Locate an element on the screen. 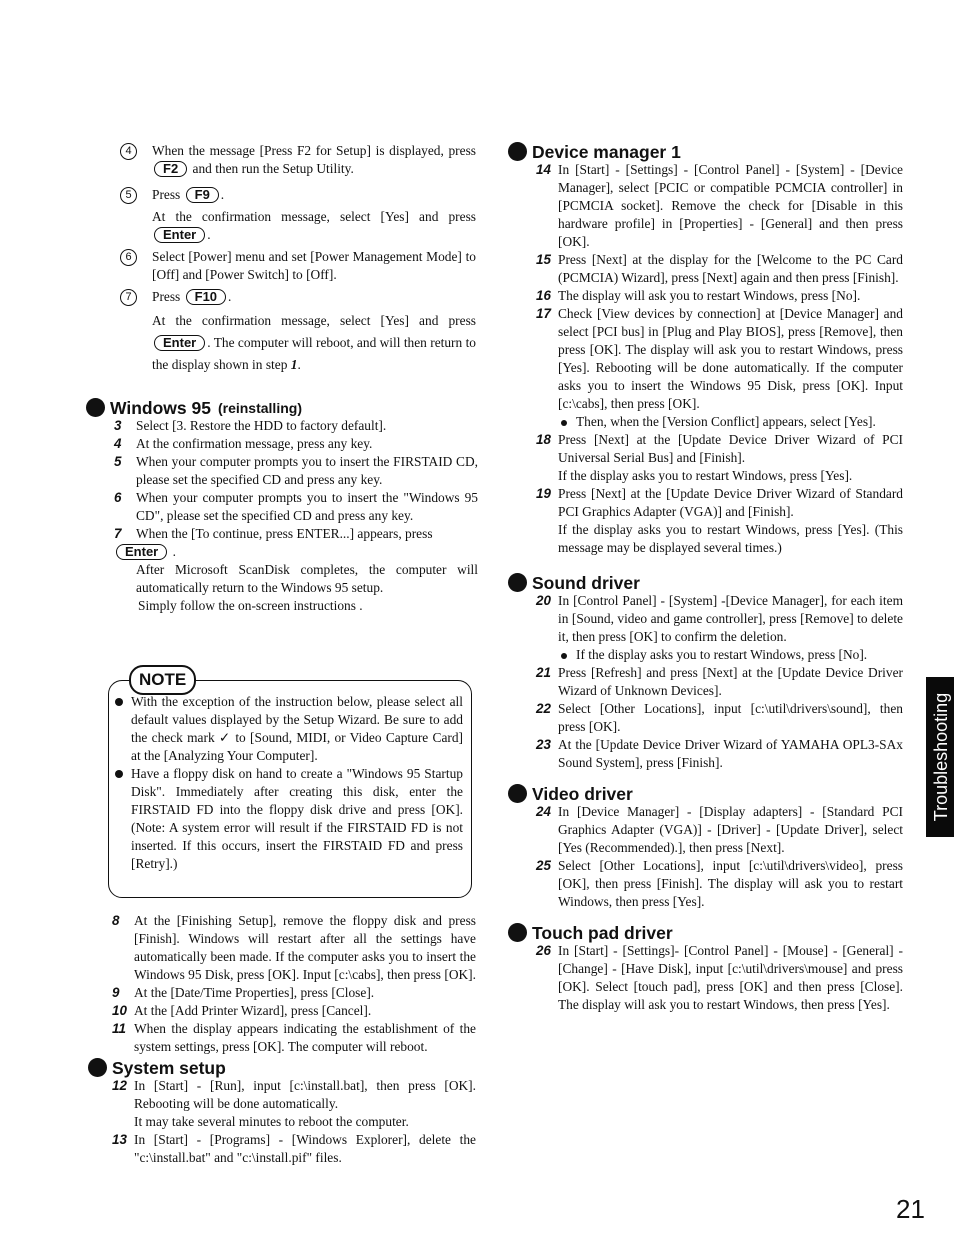 The image size is (954, 1255). page-number: 21 is located at coordinates (910, 1209).